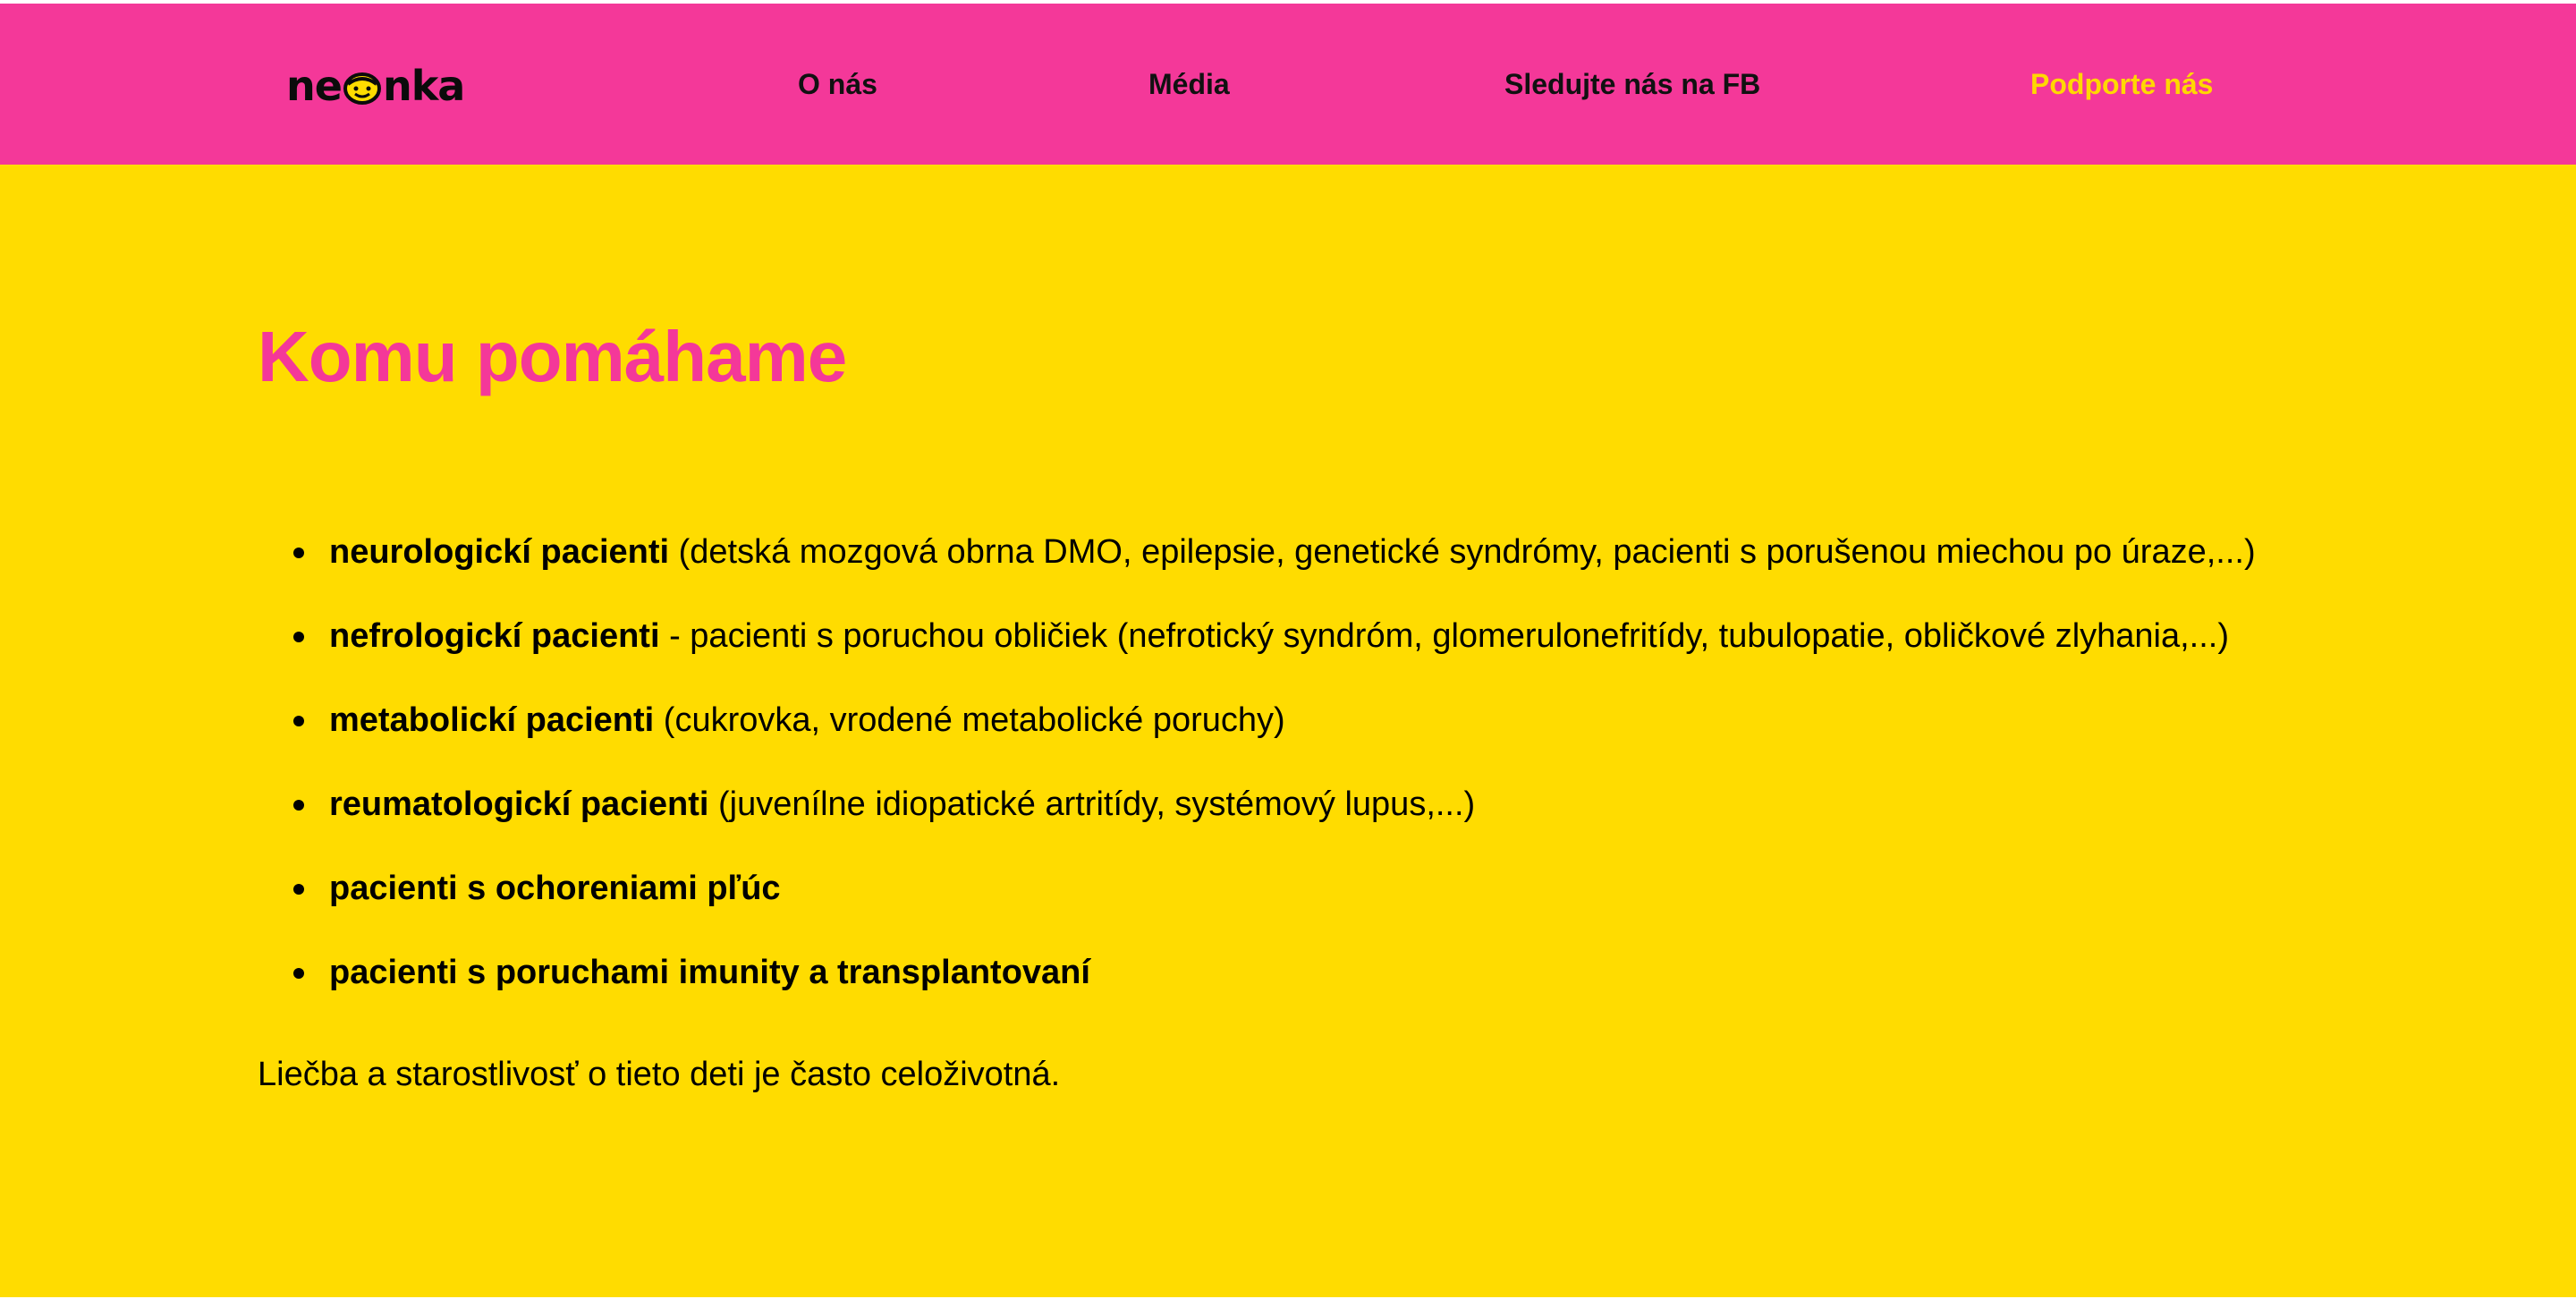 This screenshot has width=2576, height=1299. Describe the element at coordinates (314, 86) in the screenshot. I see `logo-text-left: ne` at that location.